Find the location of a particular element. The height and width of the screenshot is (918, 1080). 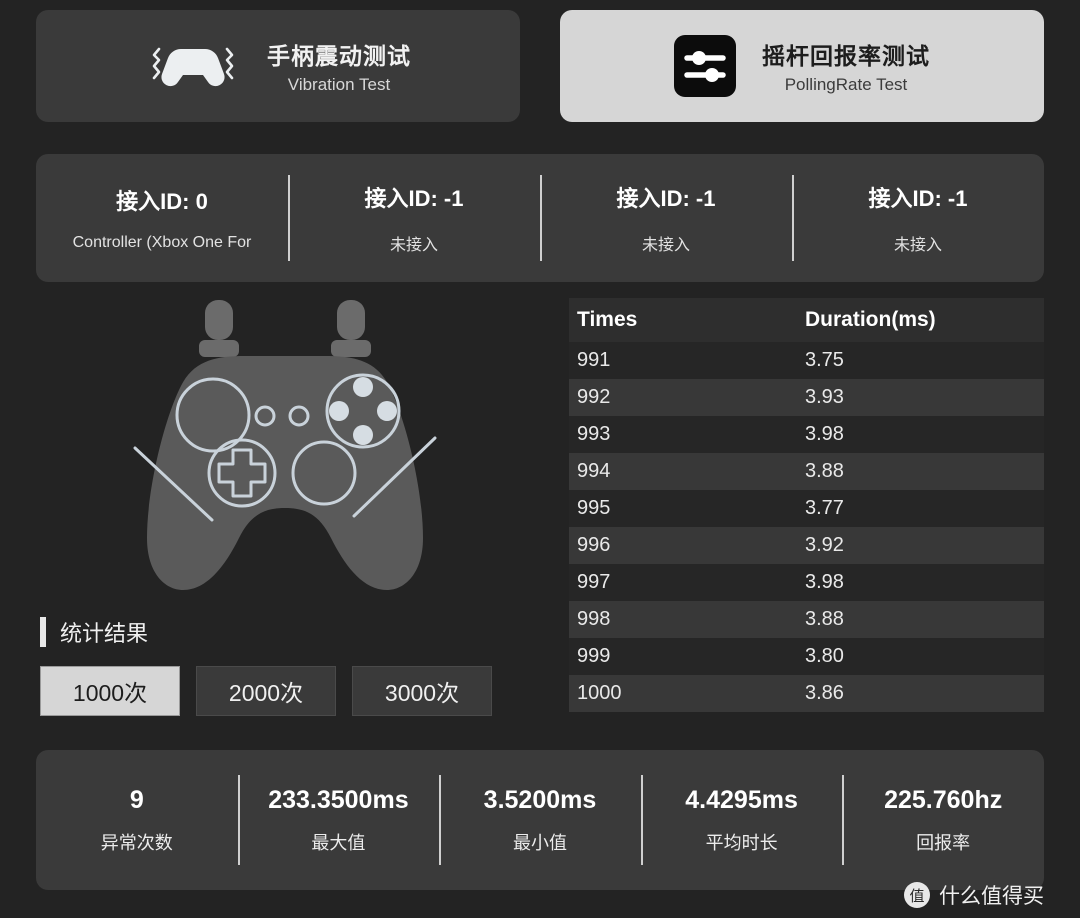

column-header-times: Times is located at coordinates (683, 320).